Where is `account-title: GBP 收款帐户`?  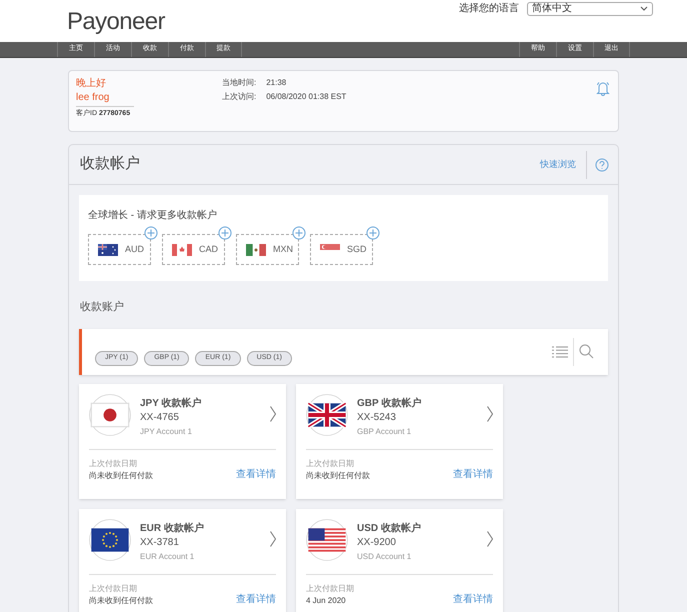 account-title: GBP 收款帐户 is located at coordinates (389, 403).